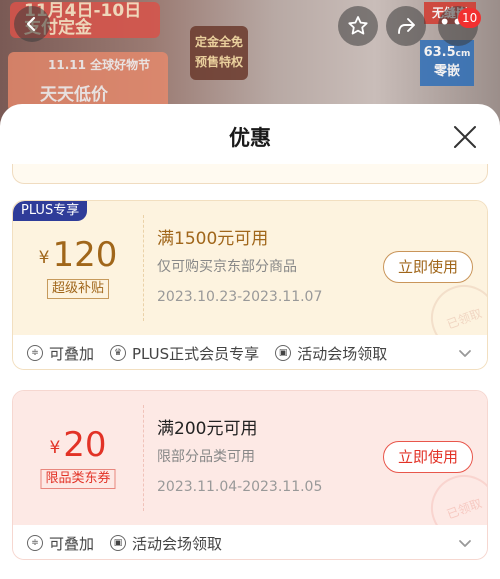  What do you see at coordinates (99, 65) in the screenshot?
I see `sale-banner-title: 11.11 全球好物节` at bounding box center [99, 65].